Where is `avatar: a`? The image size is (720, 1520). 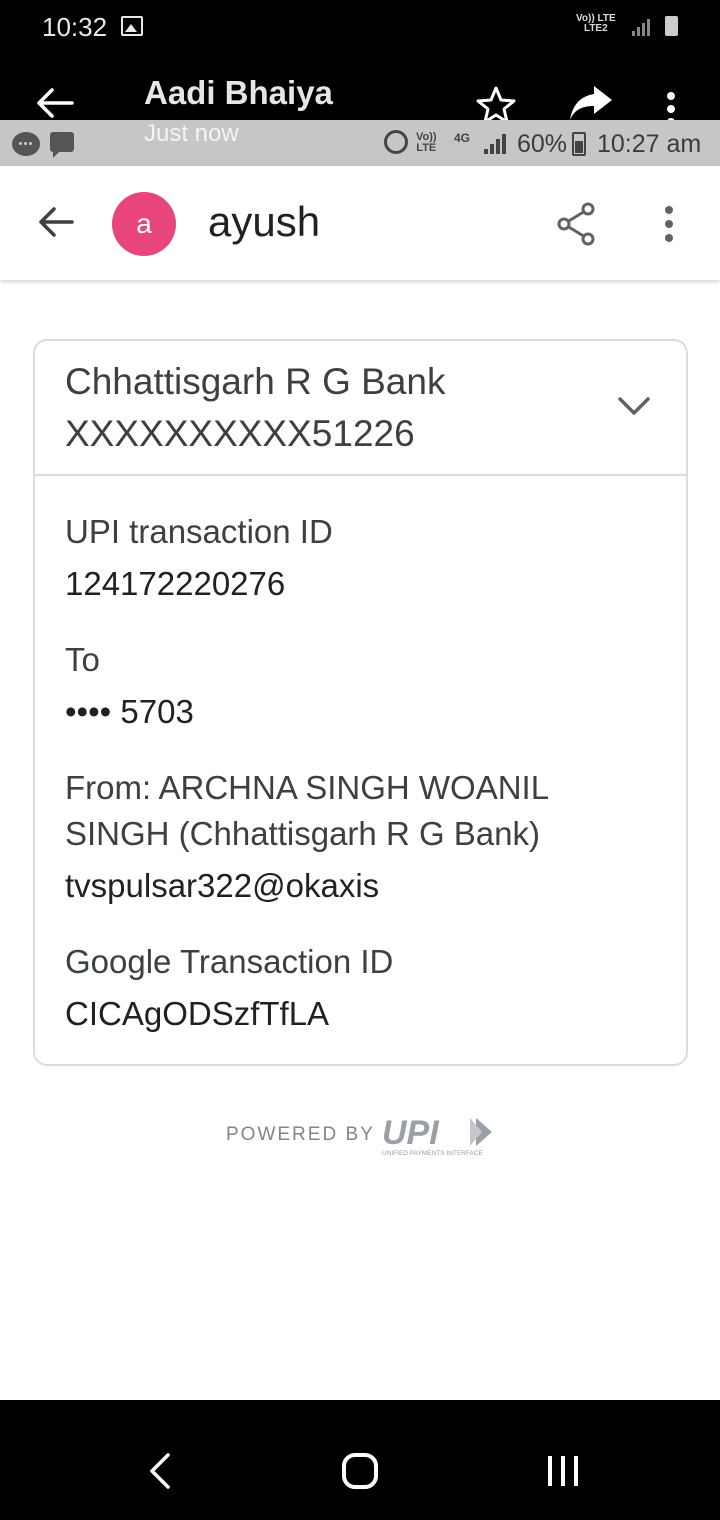 avatar: a is located at coordinates (144, 224).